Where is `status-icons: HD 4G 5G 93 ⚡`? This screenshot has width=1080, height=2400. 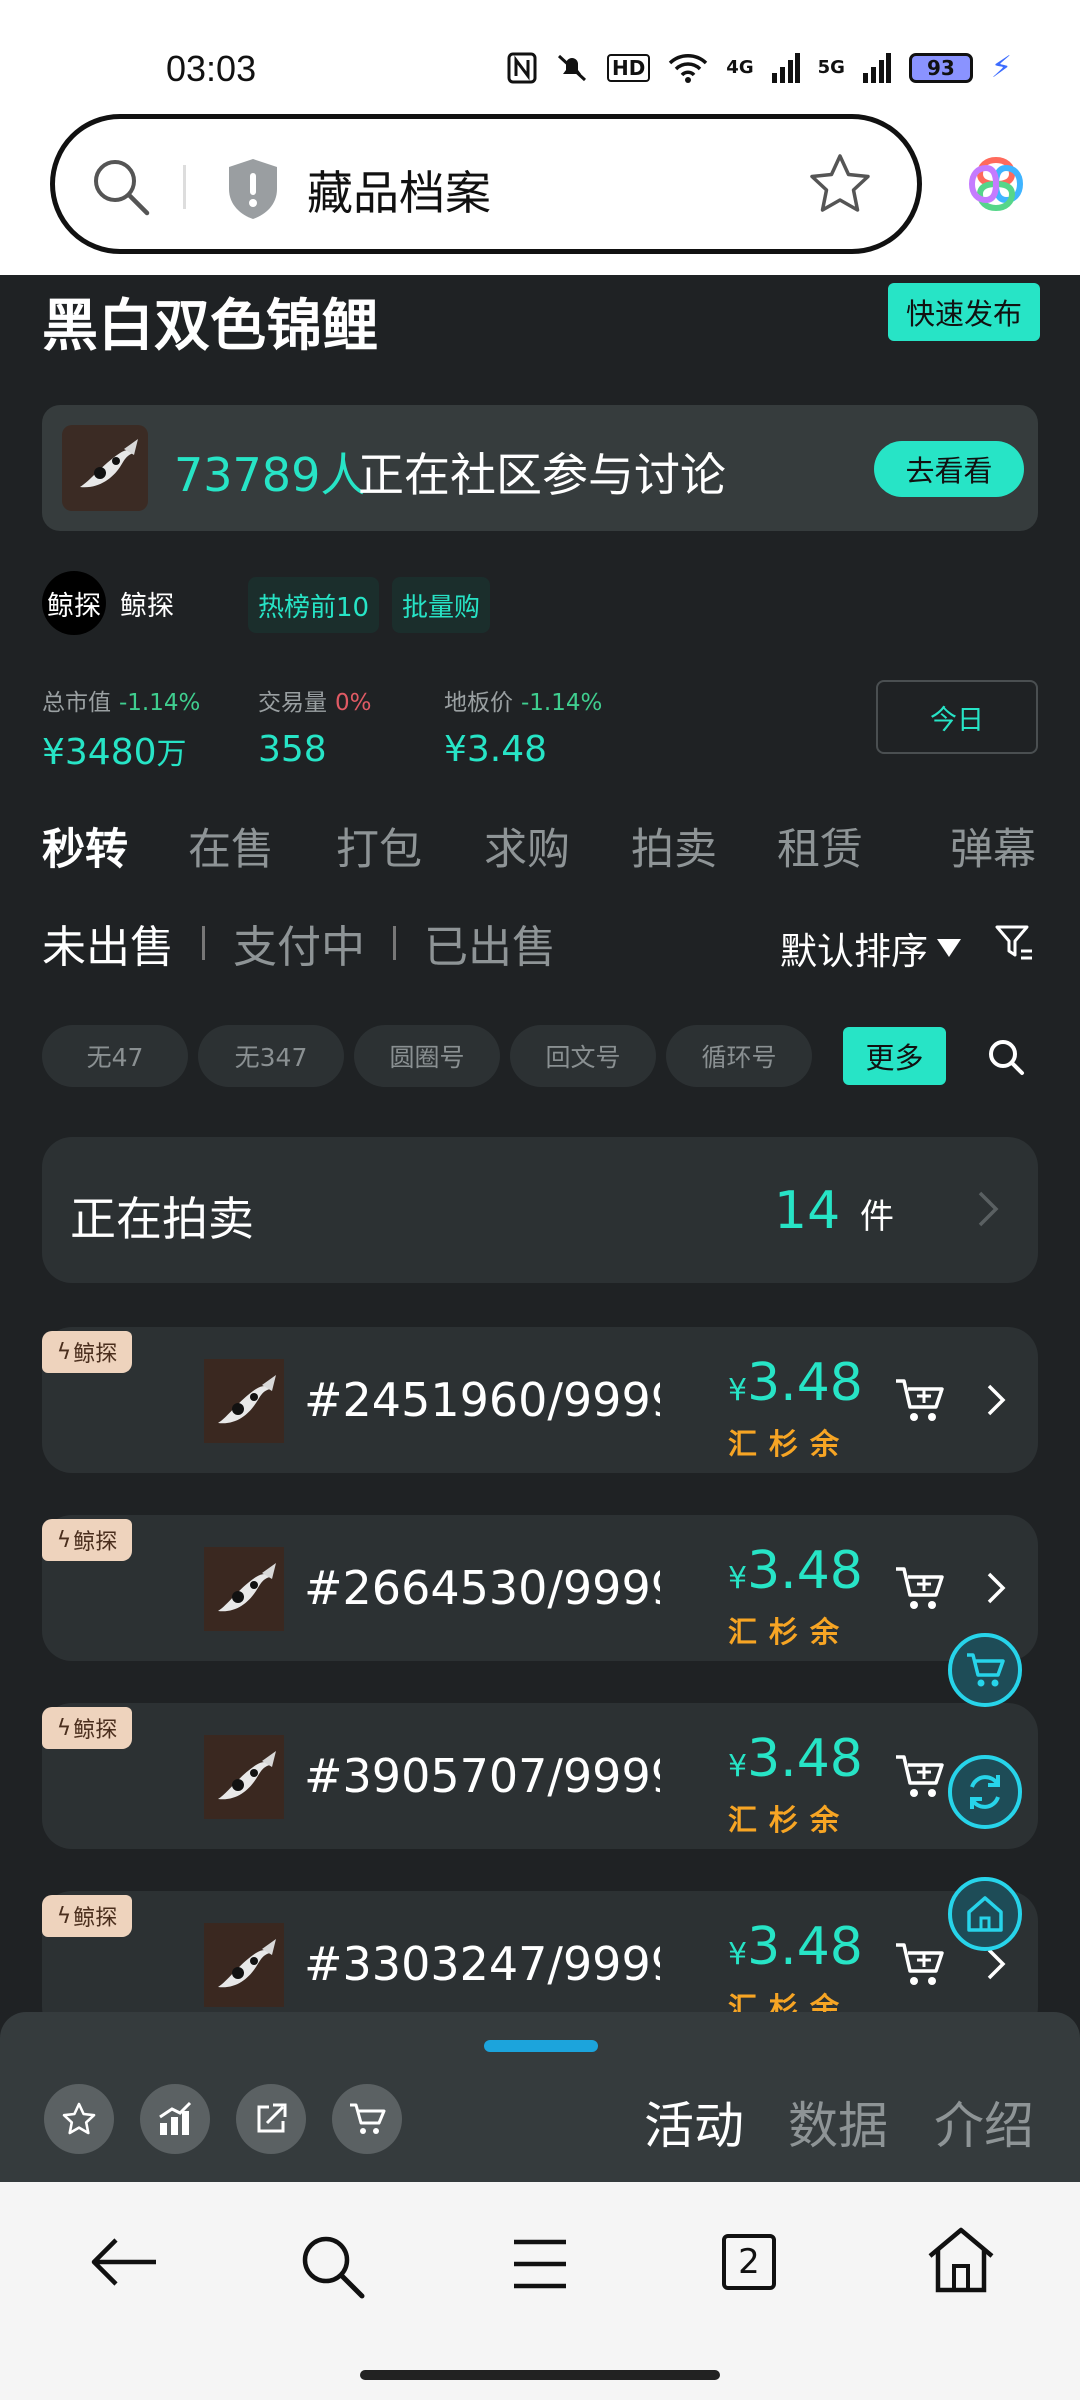 status-icons: HD 4G 5G 93 ⚡ is located at coordinates (759, 67).